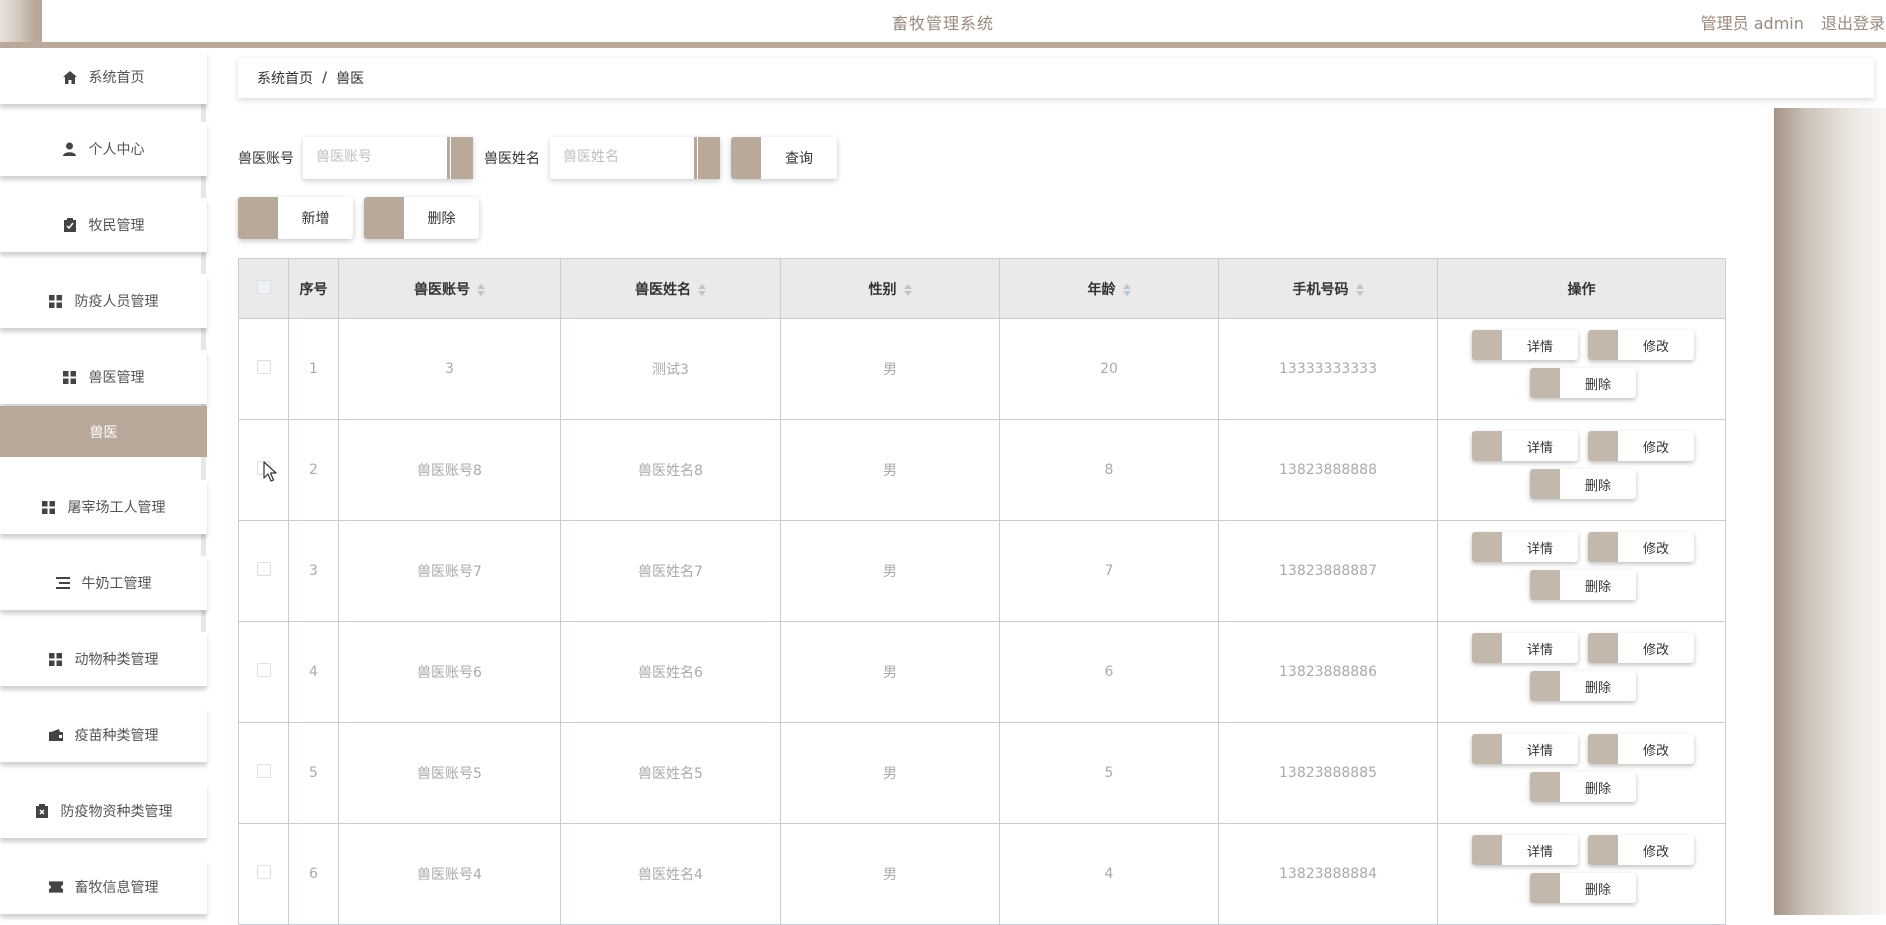 Image resolution: width=1886 pixels, height=925 pixels. Describe the element at coordinates (55, 887) in the screenshot. I see `ticket-icon` at that location.